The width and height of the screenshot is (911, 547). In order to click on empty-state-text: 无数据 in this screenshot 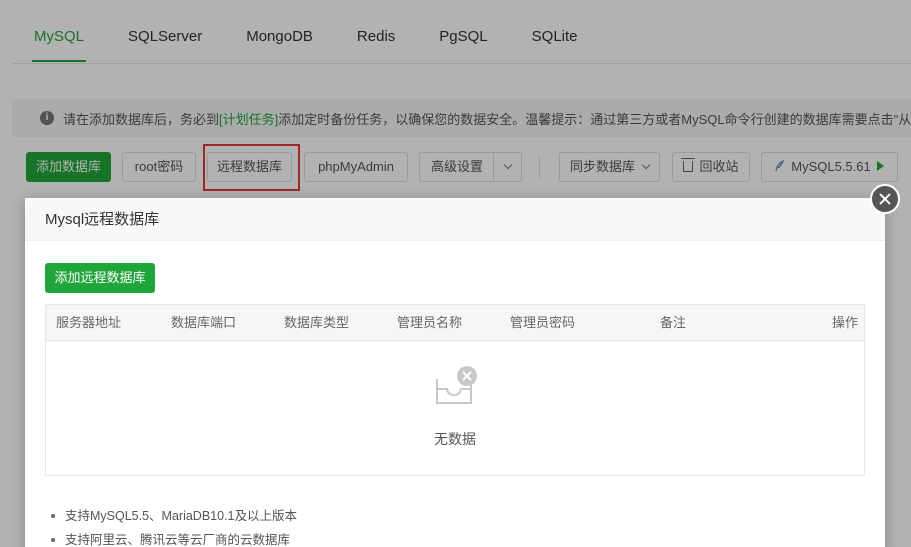, I will do `click(455, 439)`.